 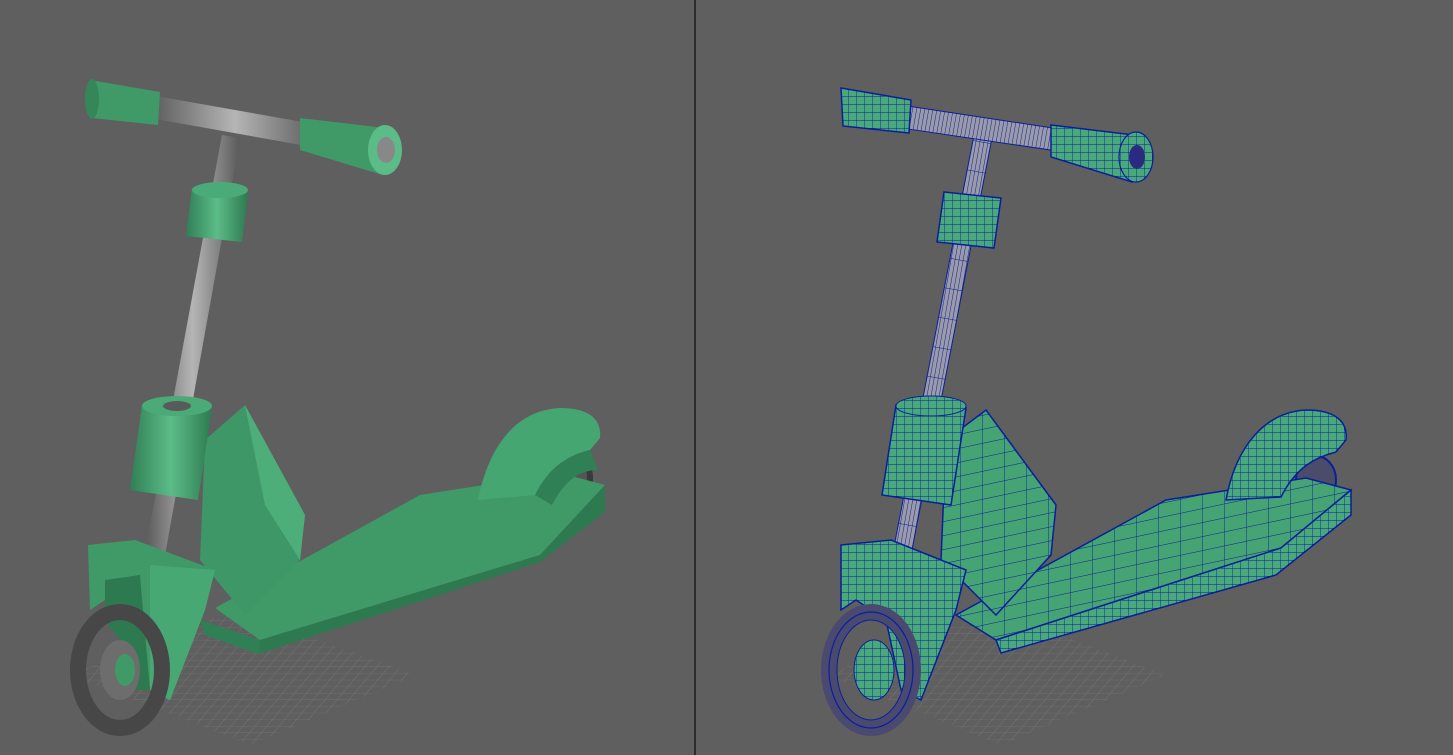 I want to click on left-grip, so click(x=125, y=102).